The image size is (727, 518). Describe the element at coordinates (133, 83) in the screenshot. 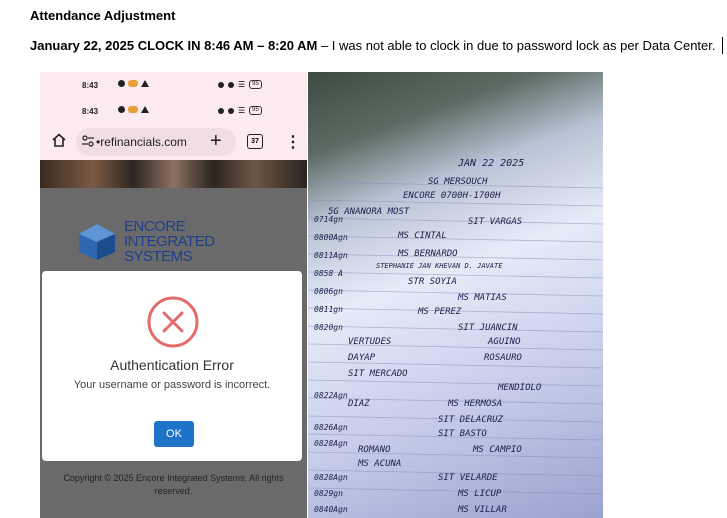

I see `notification-icons` at that location.